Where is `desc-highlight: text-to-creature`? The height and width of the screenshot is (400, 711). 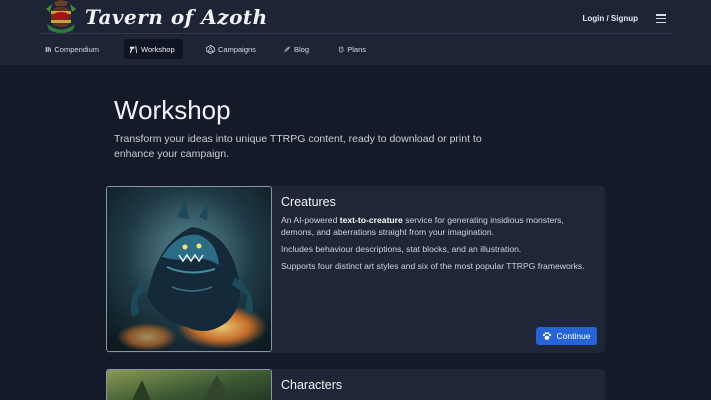 desc-highlight: text-to-creature is located at coordinates (371, 220).